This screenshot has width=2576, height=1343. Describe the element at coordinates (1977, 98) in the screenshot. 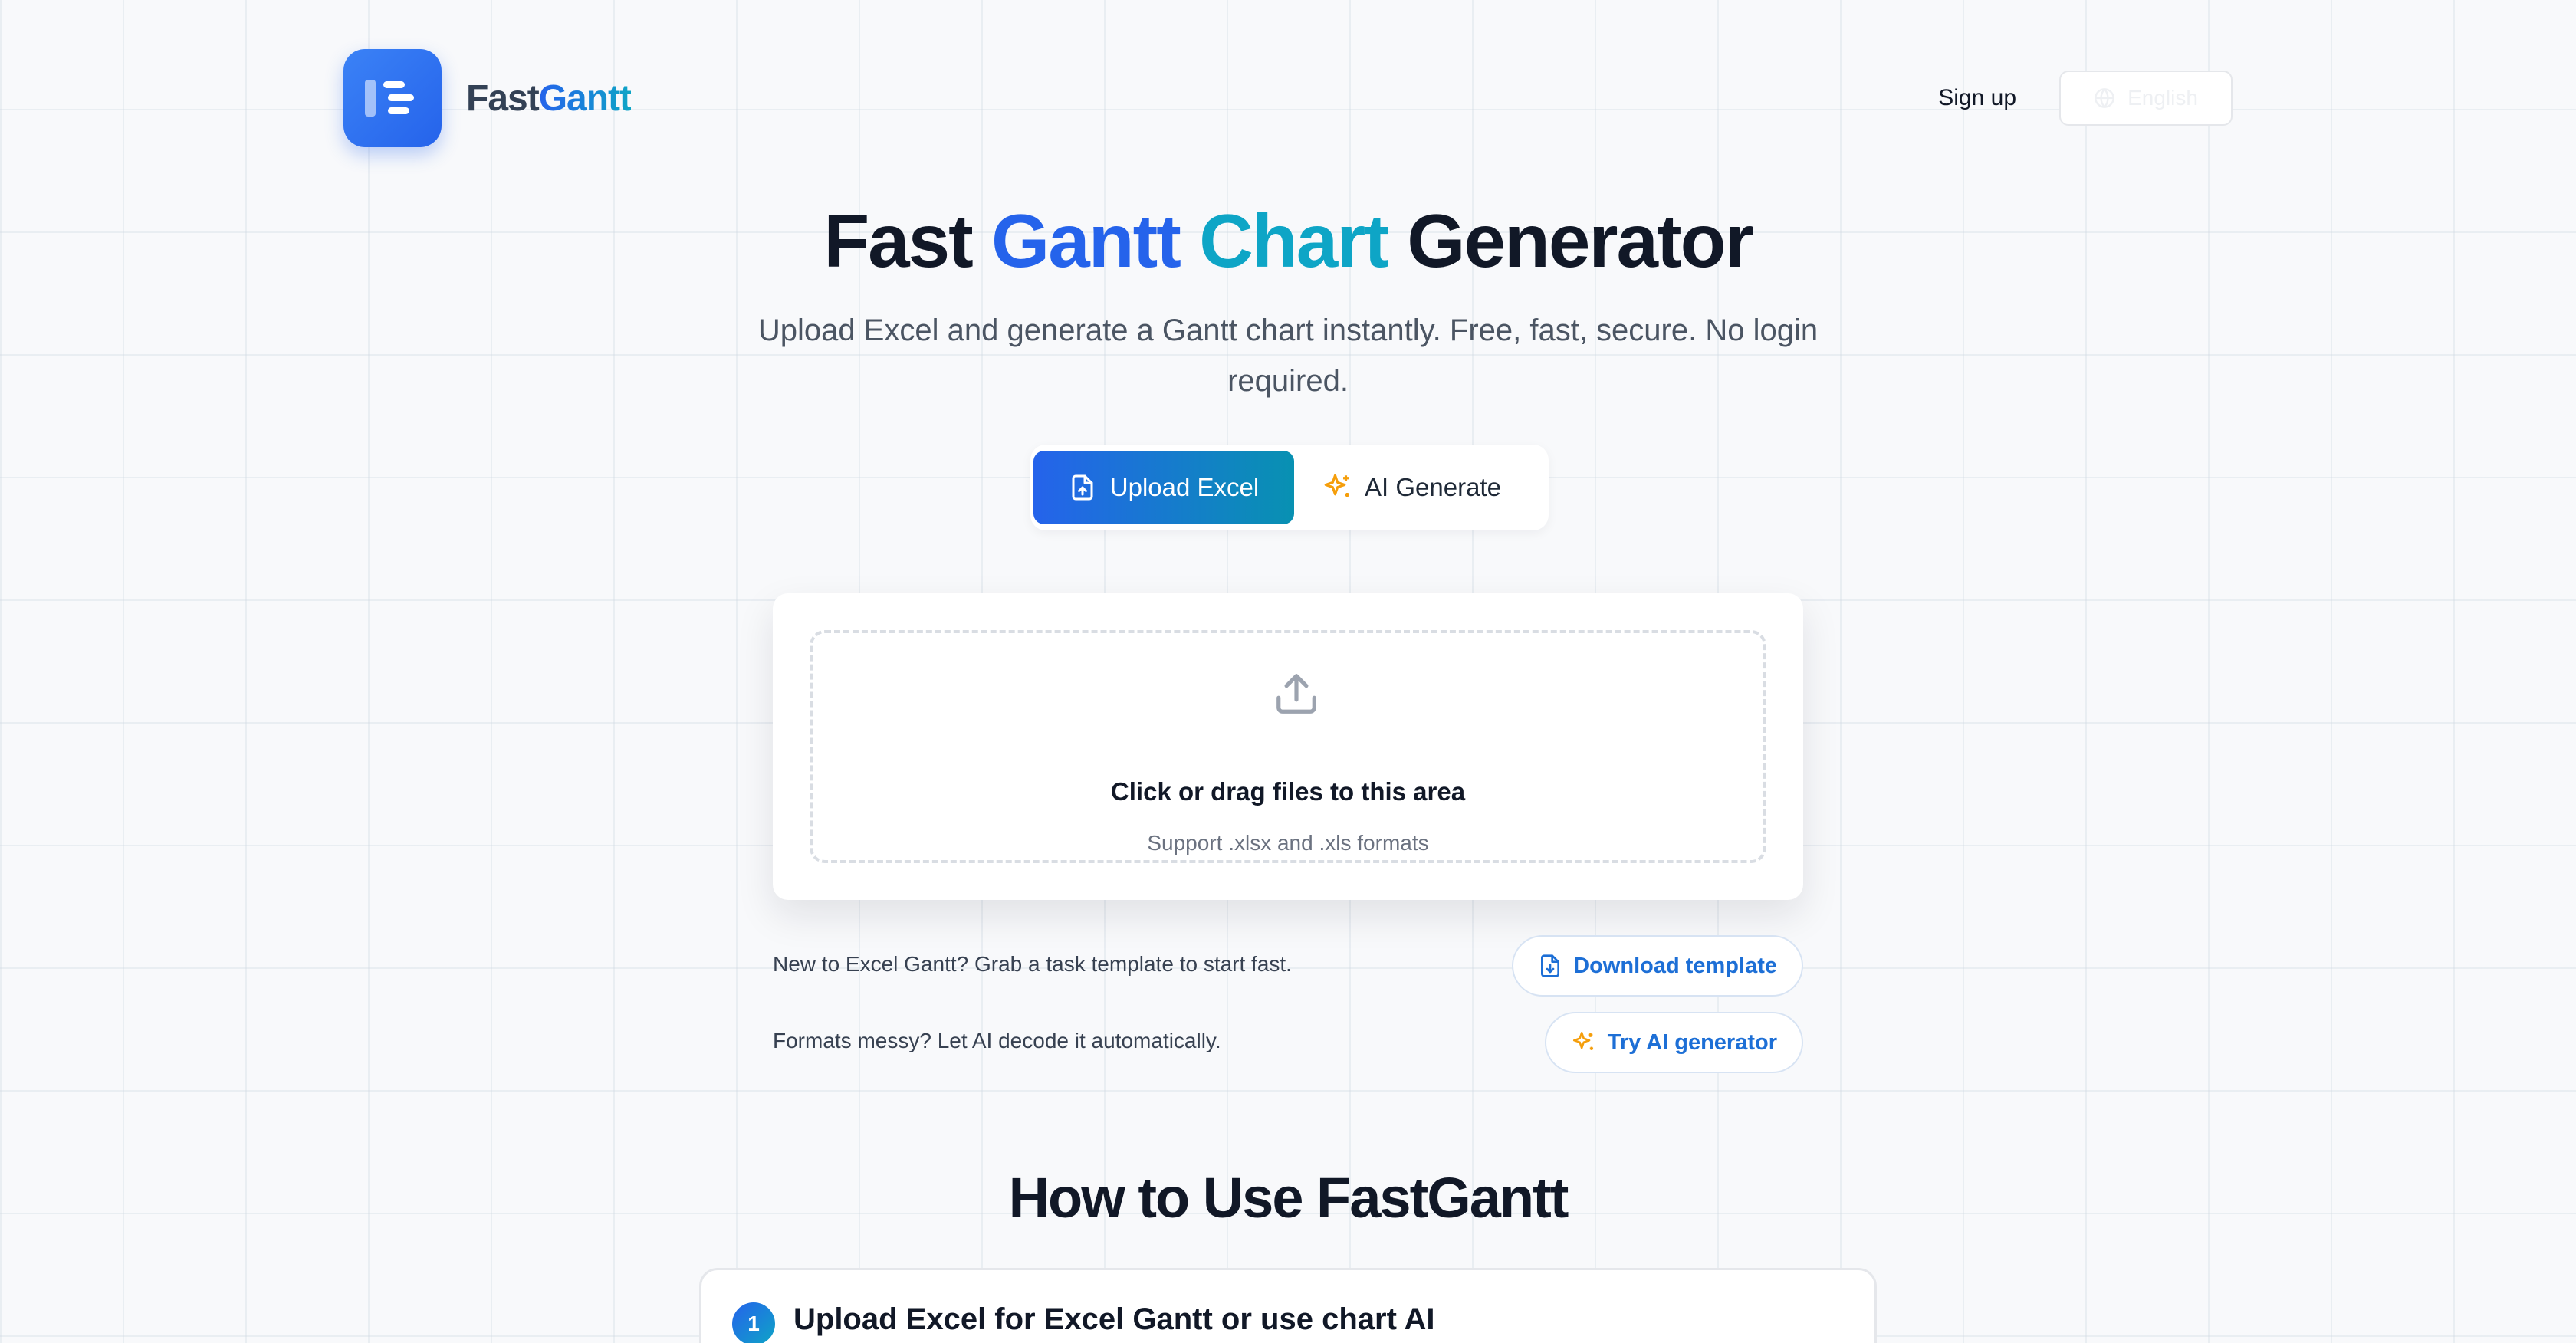

I see `signup-link: Sign up` at that location.